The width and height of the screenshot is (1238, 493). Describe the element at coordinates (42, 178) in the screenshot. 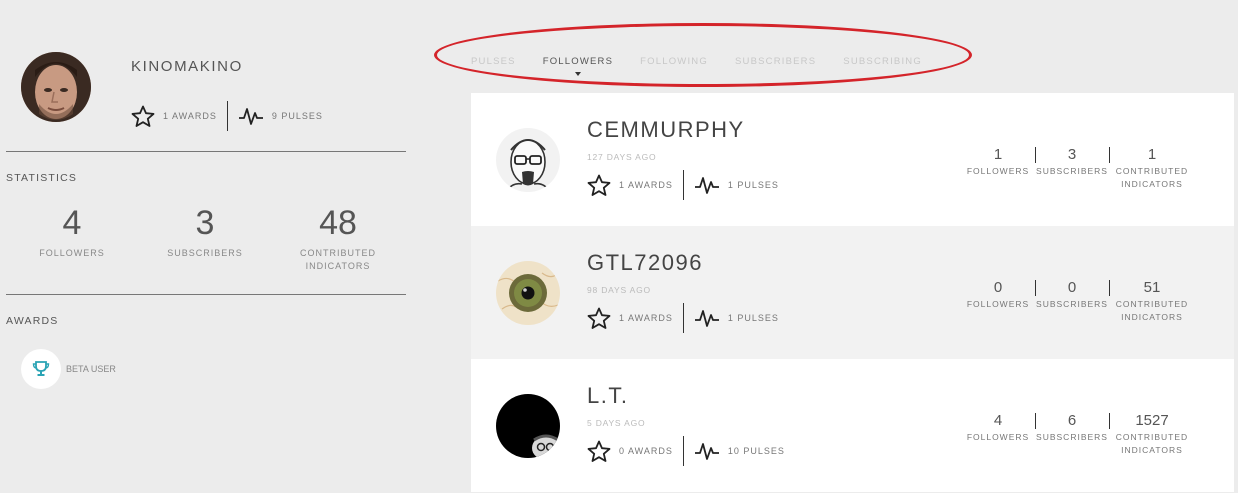

I see `statistics-heading: STATISTICS` at that location.